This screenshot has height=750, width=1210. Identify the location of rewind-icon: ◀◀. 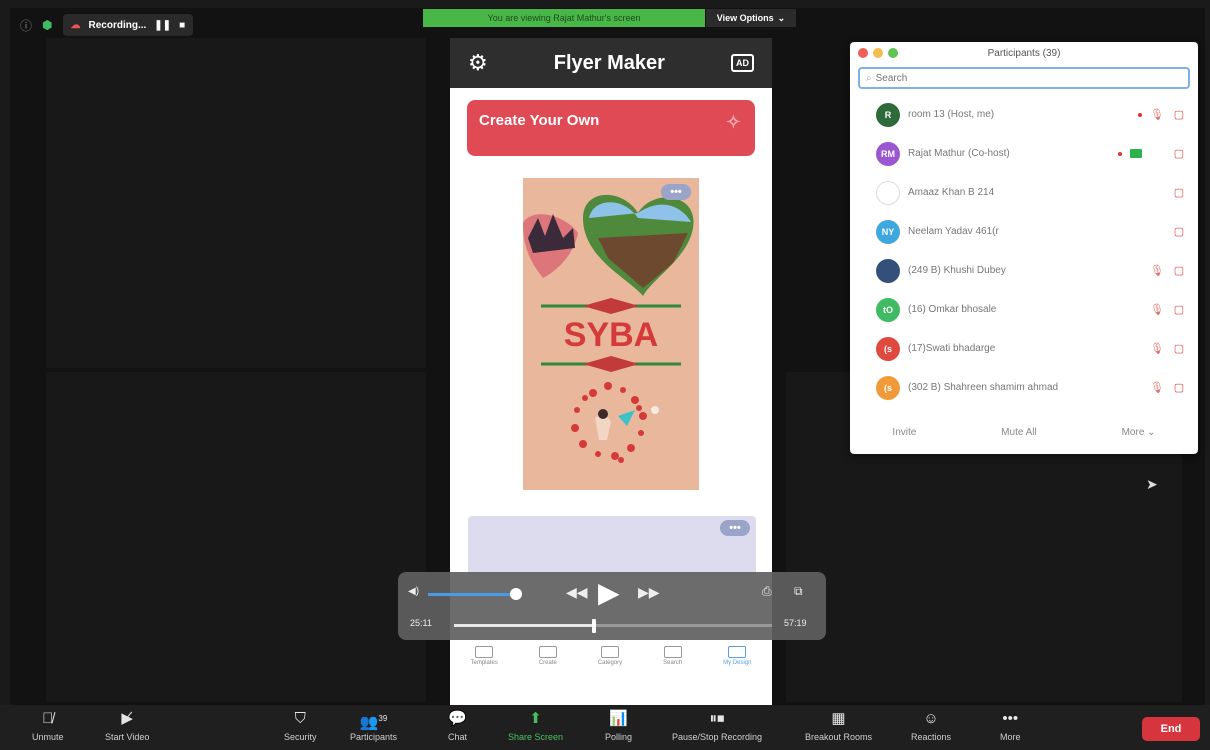
(577, 592).